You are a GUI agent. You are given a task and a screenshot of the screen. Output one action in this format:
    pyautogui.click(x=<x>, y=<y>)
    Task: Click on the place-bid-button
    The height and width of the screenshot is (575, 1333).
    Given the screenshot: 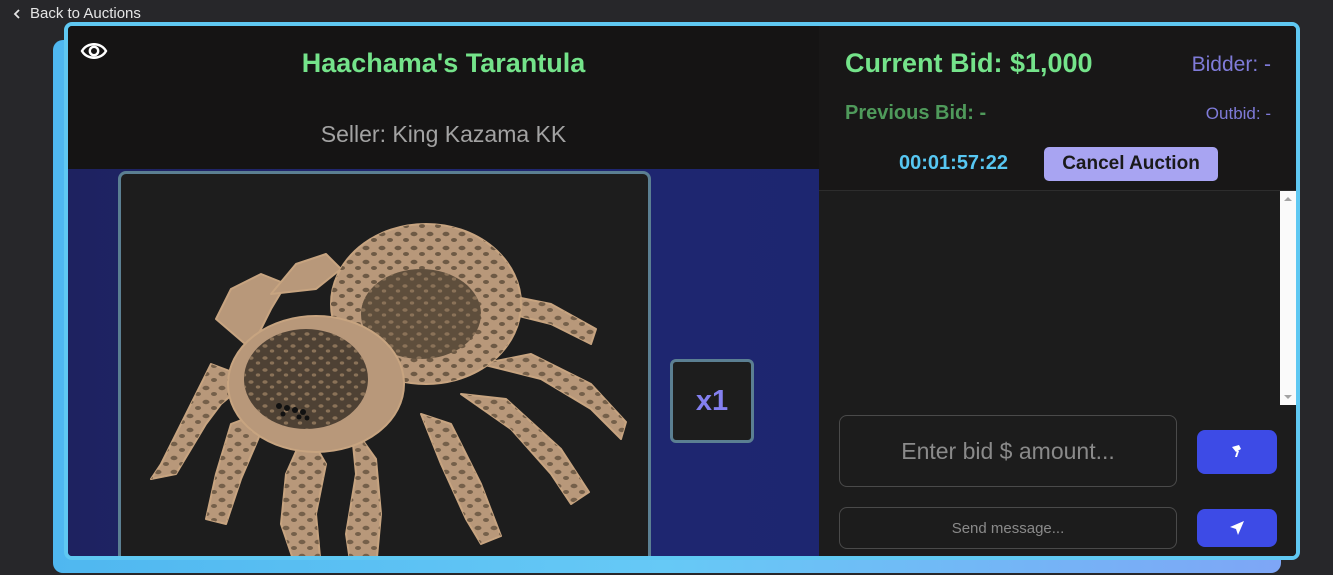 What is the action you would take?
    pyautogui.click(x=1237, y=452)
    